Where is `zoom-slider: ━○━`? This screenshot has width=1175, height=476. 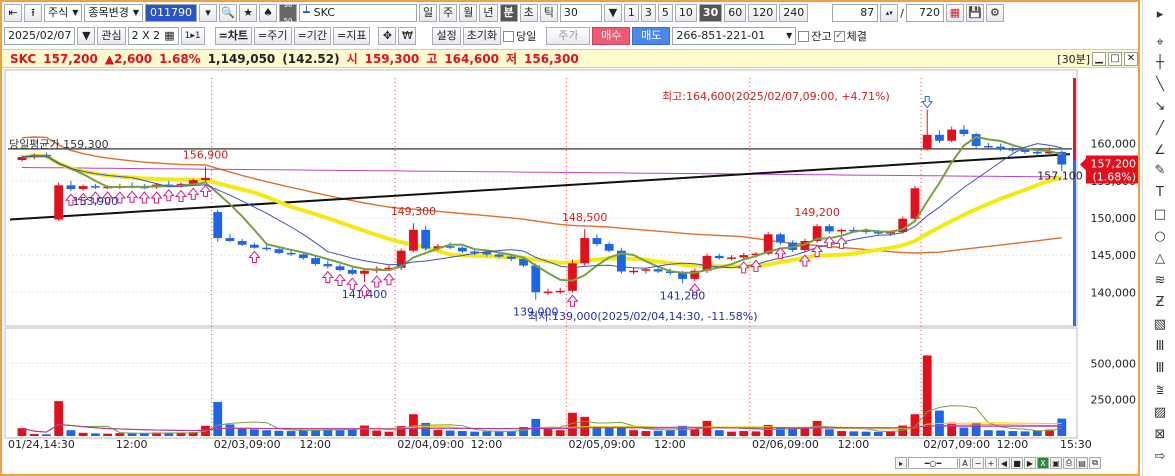 zoom-slider: ━○━ is located at coordinates (933, 463).